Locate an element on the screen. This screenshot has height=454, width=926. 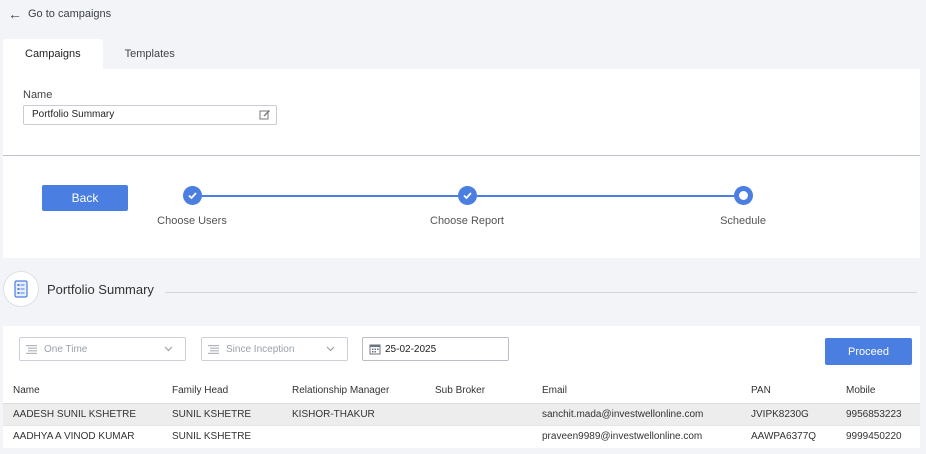
name-label: Name is located at coordinates (38, 95).